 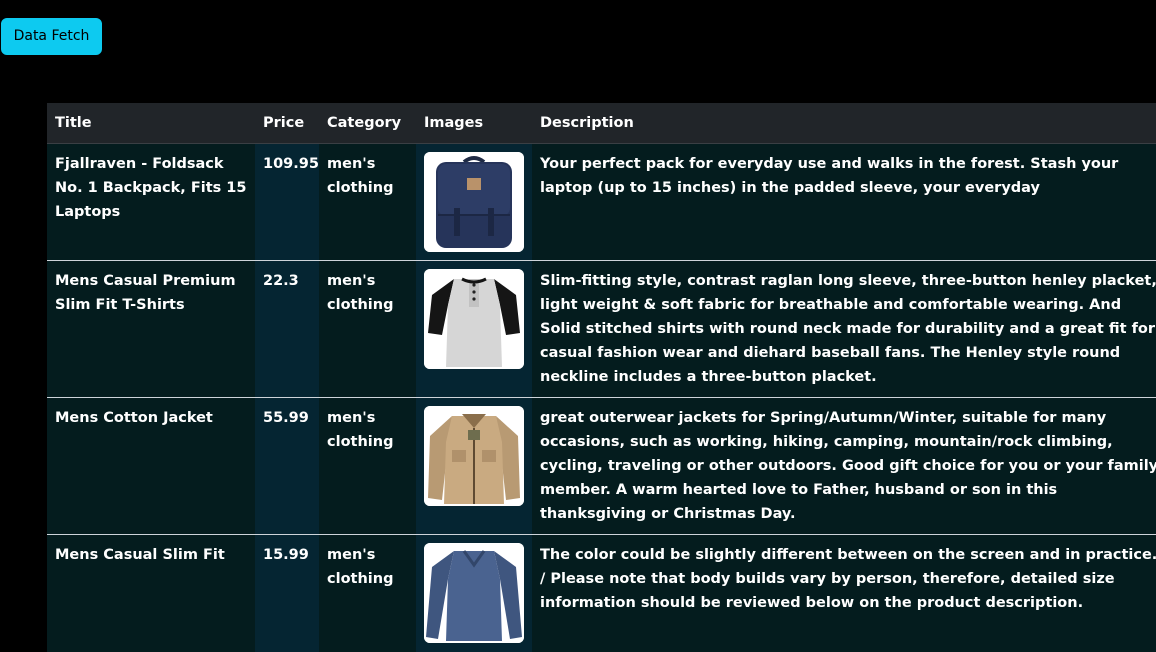 What do you see at coordinates (474, 319) in the screenshot?
I see `raglan-shirt-image` at bounding box center [474, 319].